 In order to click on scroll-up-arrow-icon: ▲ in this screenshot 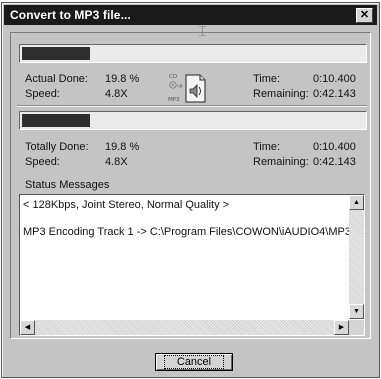, I will do `click(356, 202)`.